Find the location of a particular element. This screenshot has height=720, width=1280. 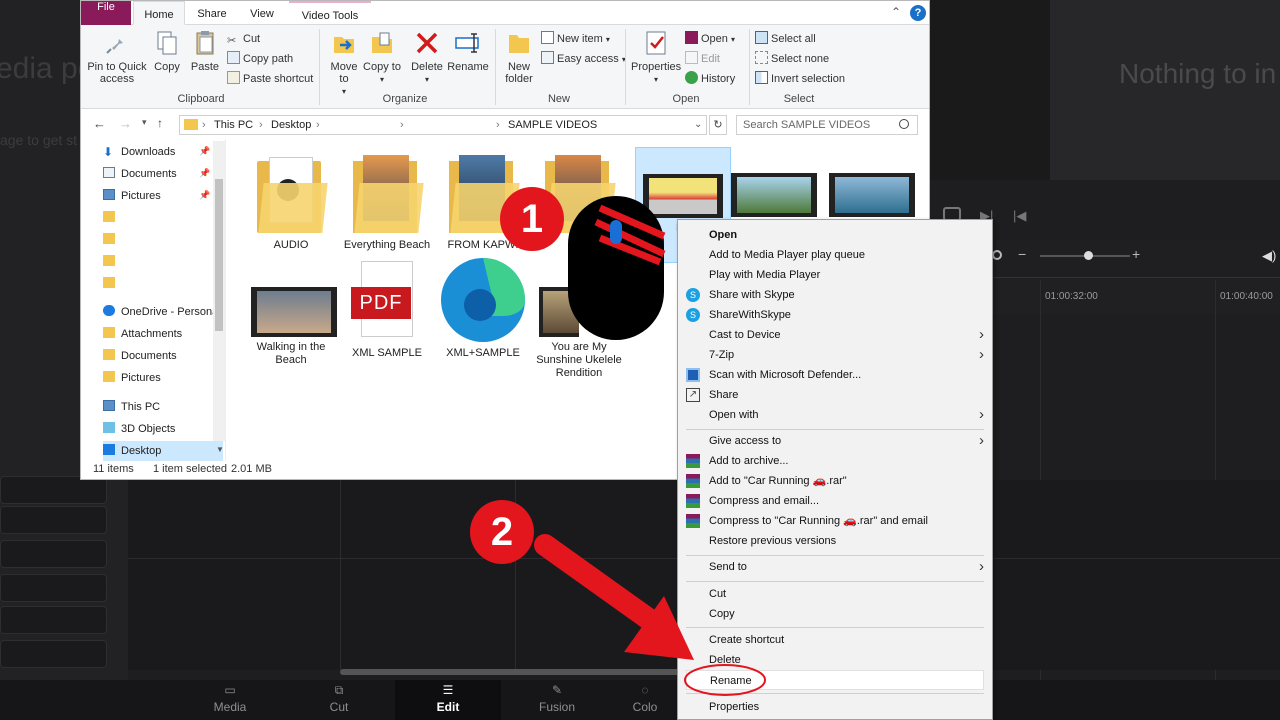

mouse-right-click-icon is located at coordinates (617, 268).